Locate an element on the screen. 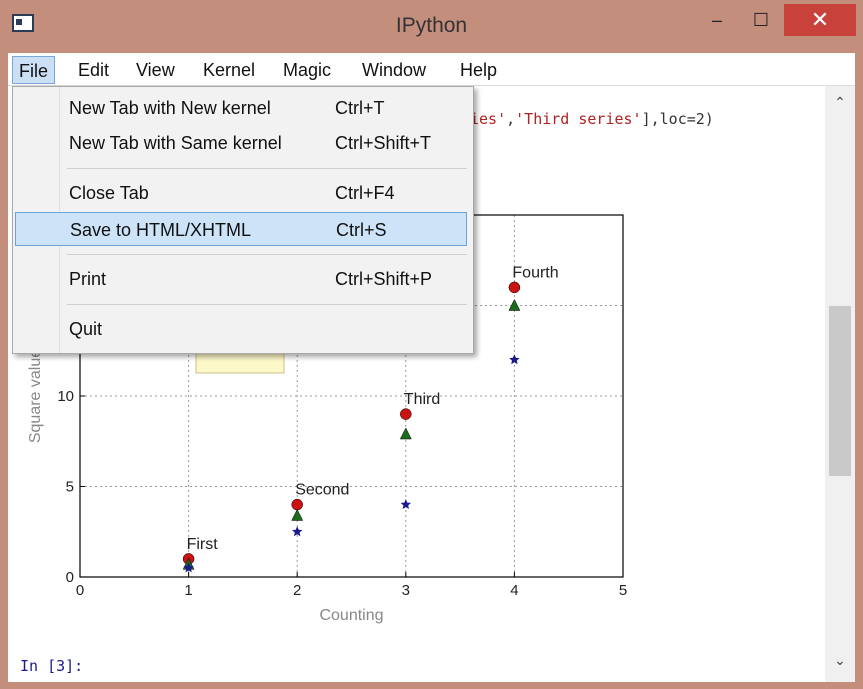  y-tick-label: 0 is located at coordinates (70, 577).